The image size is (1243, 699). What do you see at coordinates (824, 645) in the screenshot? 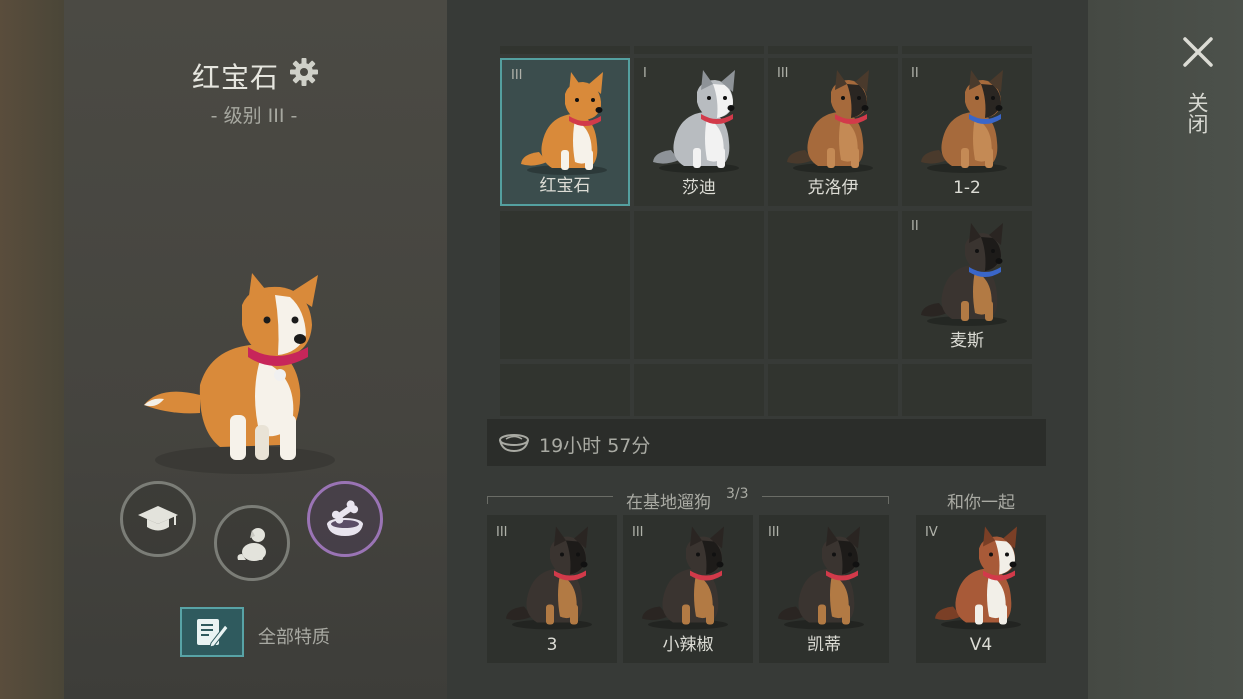
I see `dog-name: 凯蒂` at bounding box center [824, 645].